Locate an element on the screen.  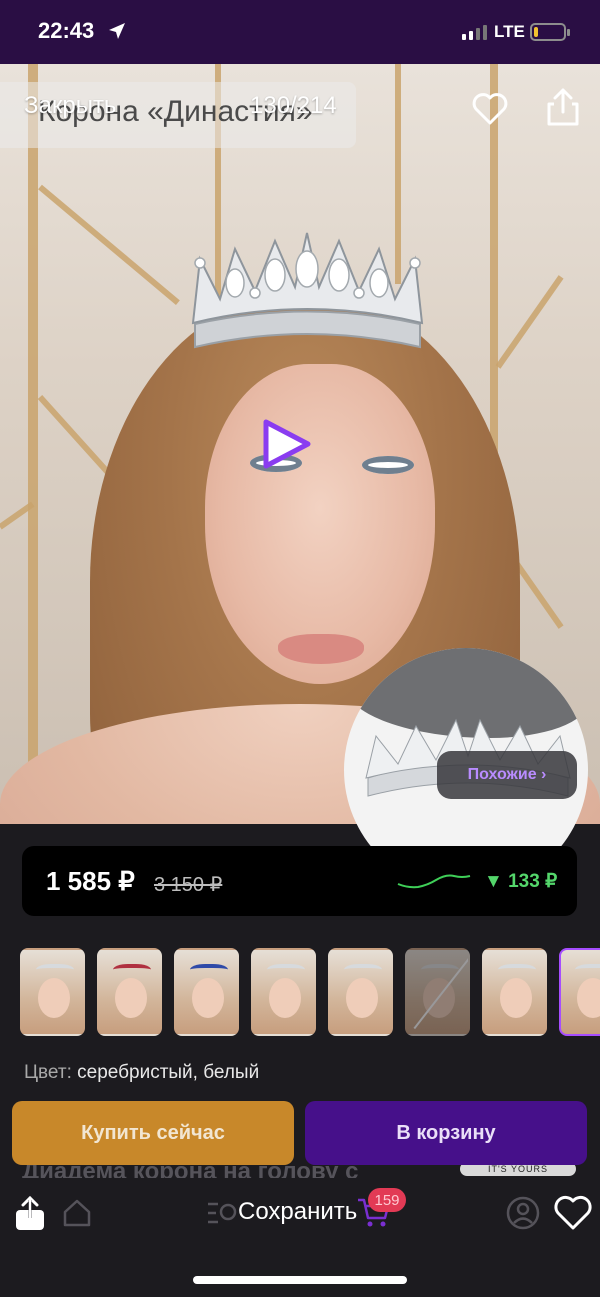
add-to-cart-button: В корзину is located at coordinates (446, 1133).